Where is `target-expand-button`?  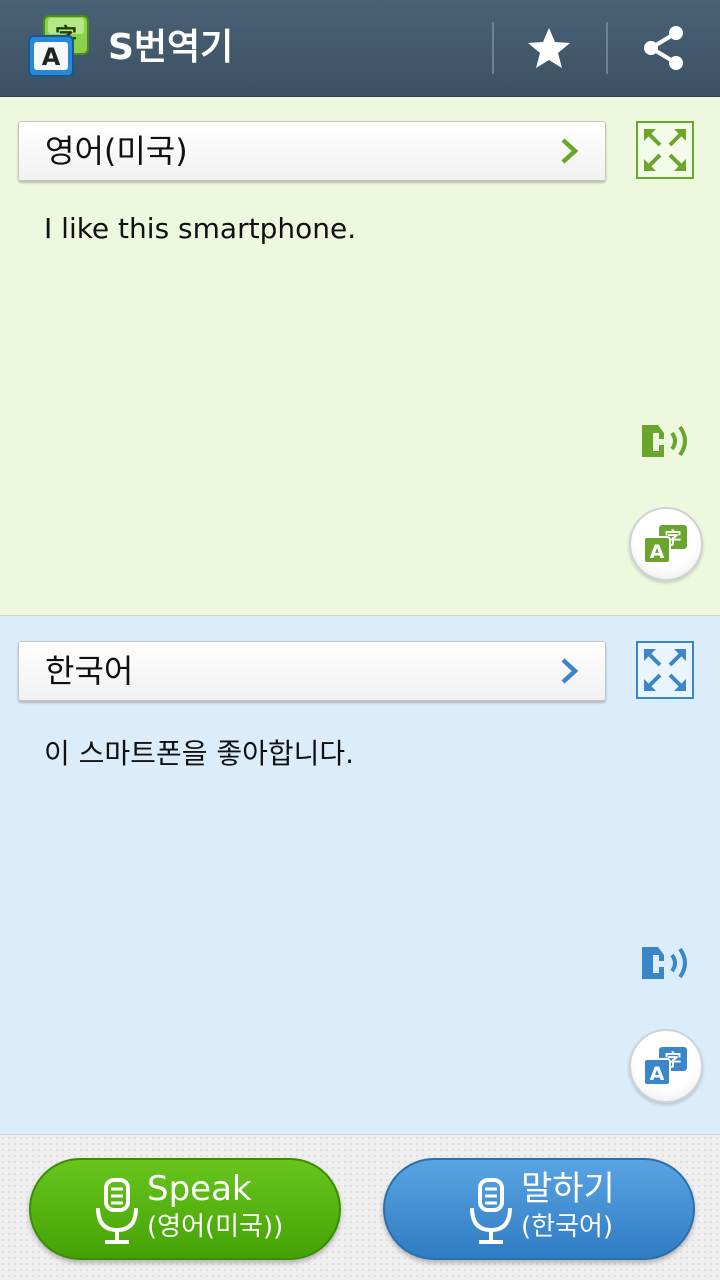
target-expand-button is located at coordinates (665, 670).